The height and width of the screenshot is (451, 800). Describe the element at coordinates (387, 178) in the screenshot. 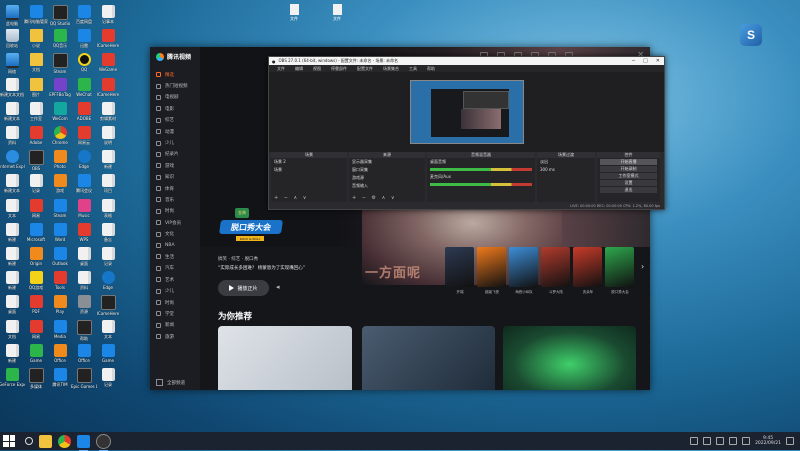

I see `source-item: 游戏源` at that location.